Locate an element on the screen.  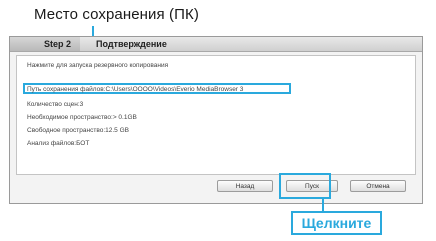
cancel-button: Отмена is located at coordinates (378, 186).